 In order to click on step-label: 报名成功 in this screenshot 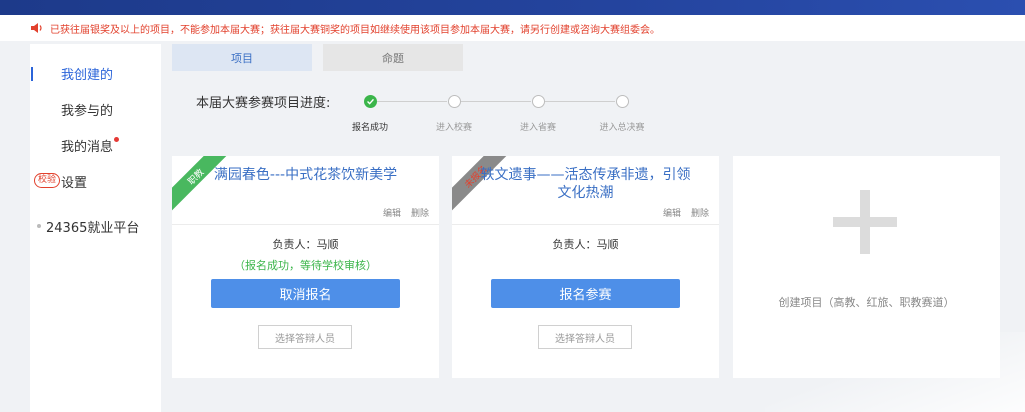, I will do `click(370, 128)`.